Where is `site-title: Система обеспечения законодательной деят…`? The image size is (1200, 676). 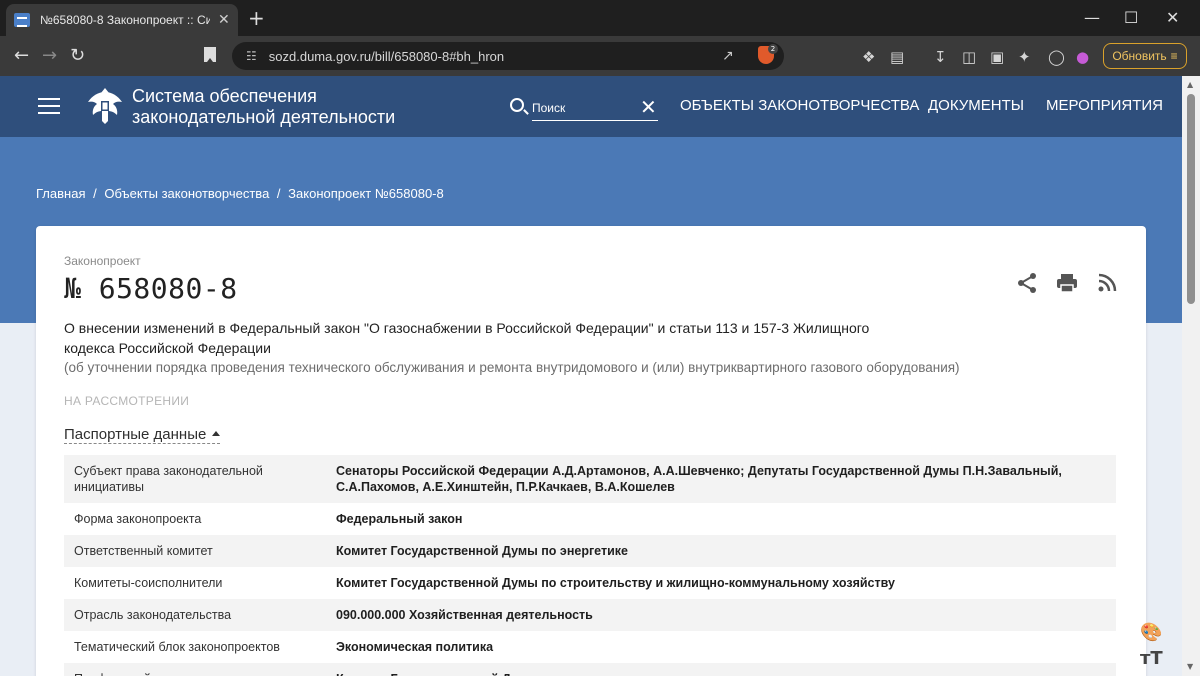
site-title: Система обеспечения законодательной деят… is located at coordinates (263, 107).